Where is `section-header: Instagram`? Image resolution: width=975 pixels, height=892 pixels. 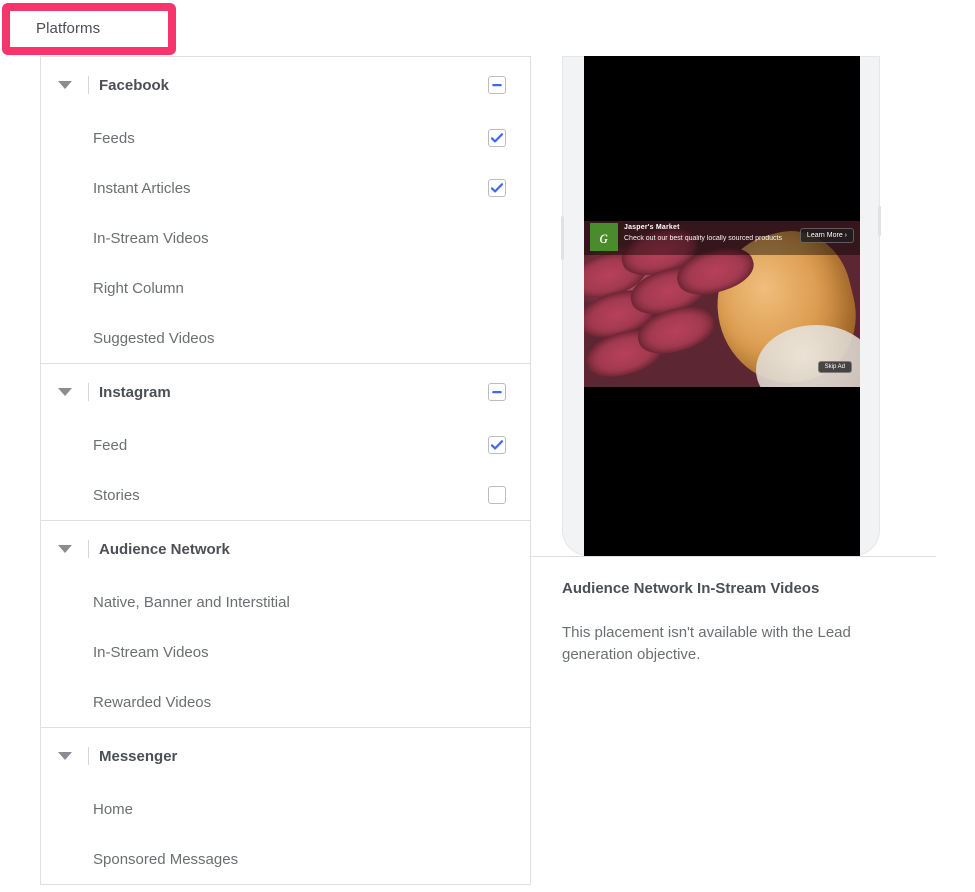
section-header: Instagram is located at coordinates (285, 392).